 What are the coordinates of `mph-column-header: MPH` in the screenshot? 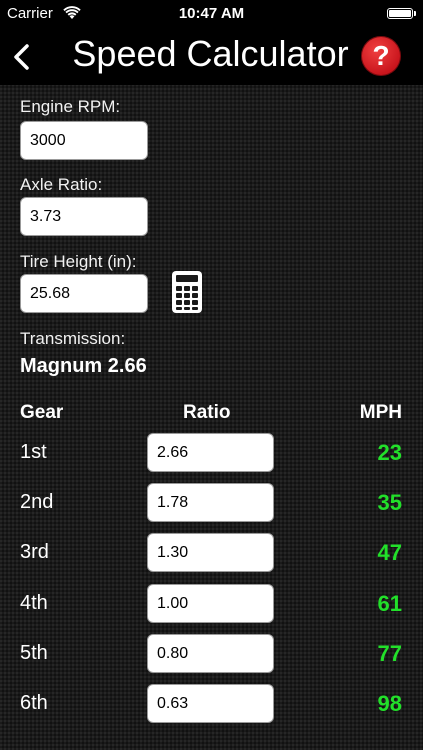 It's located at (380, 412).